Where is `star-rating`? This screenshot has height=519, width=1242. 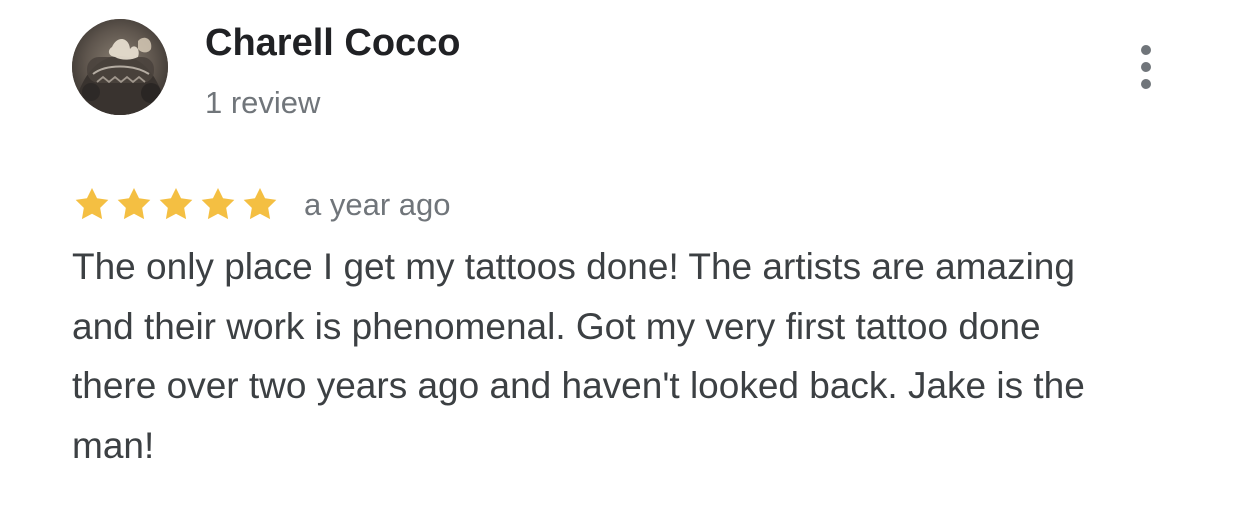 star-rating is located at coordinates (176, 205).